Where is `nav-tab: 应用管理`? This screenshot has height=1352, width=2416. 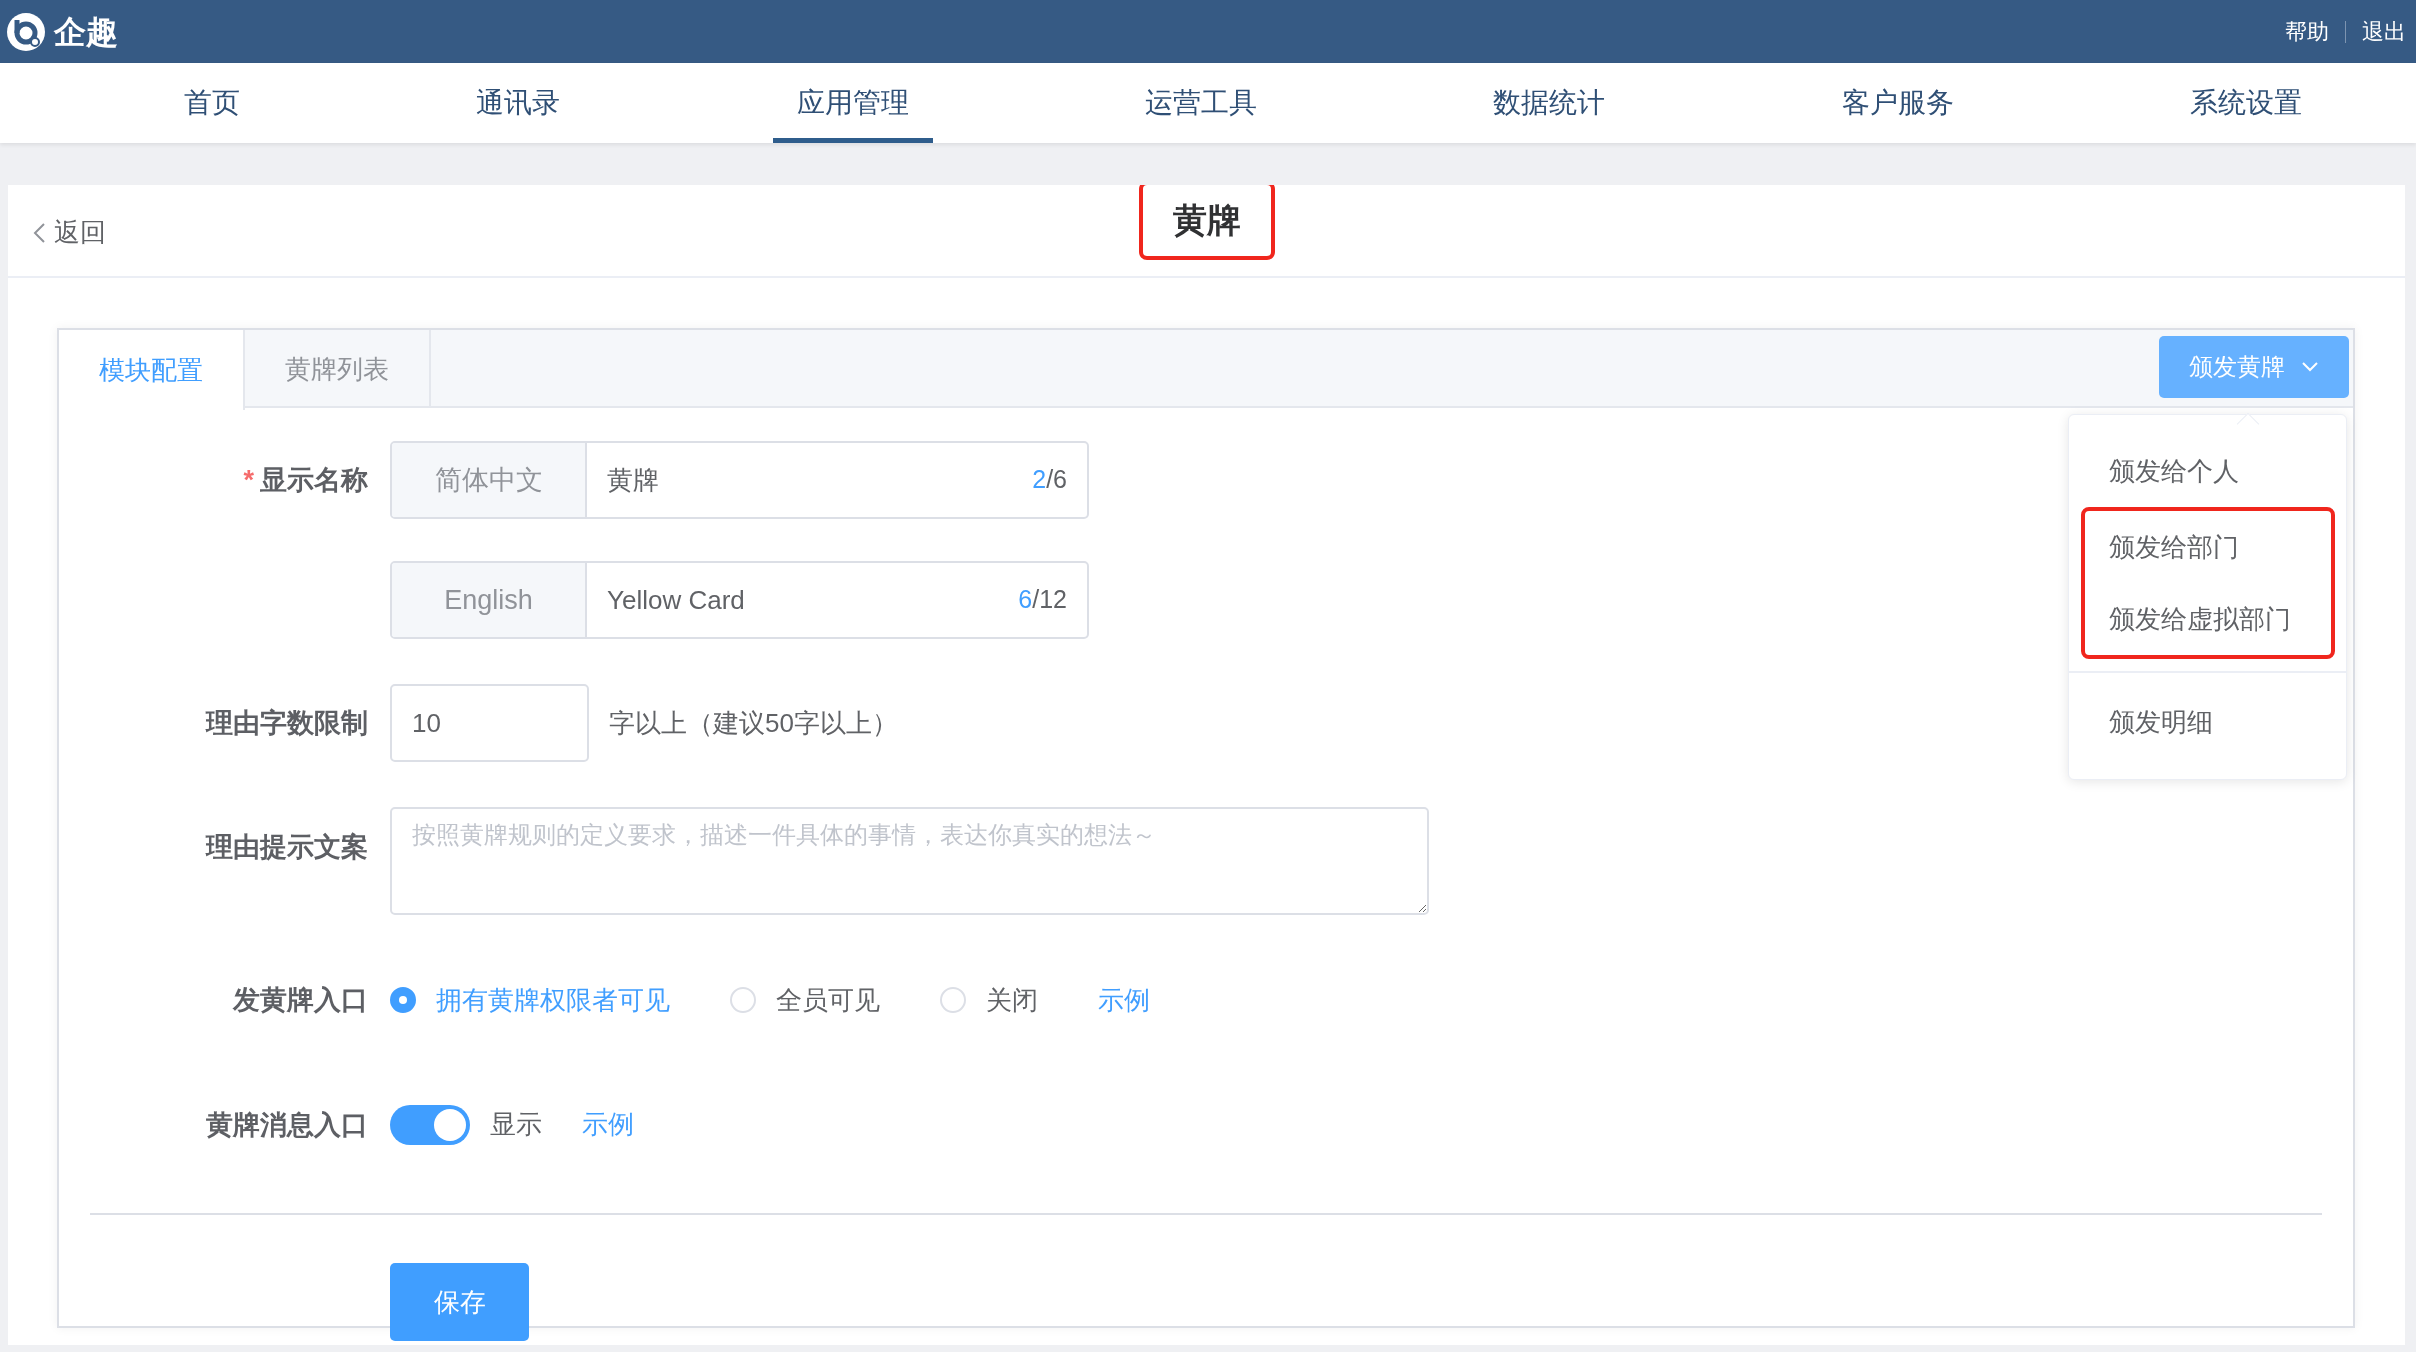
nav-tab: 应用管理 is located at coordinates (852, 103).